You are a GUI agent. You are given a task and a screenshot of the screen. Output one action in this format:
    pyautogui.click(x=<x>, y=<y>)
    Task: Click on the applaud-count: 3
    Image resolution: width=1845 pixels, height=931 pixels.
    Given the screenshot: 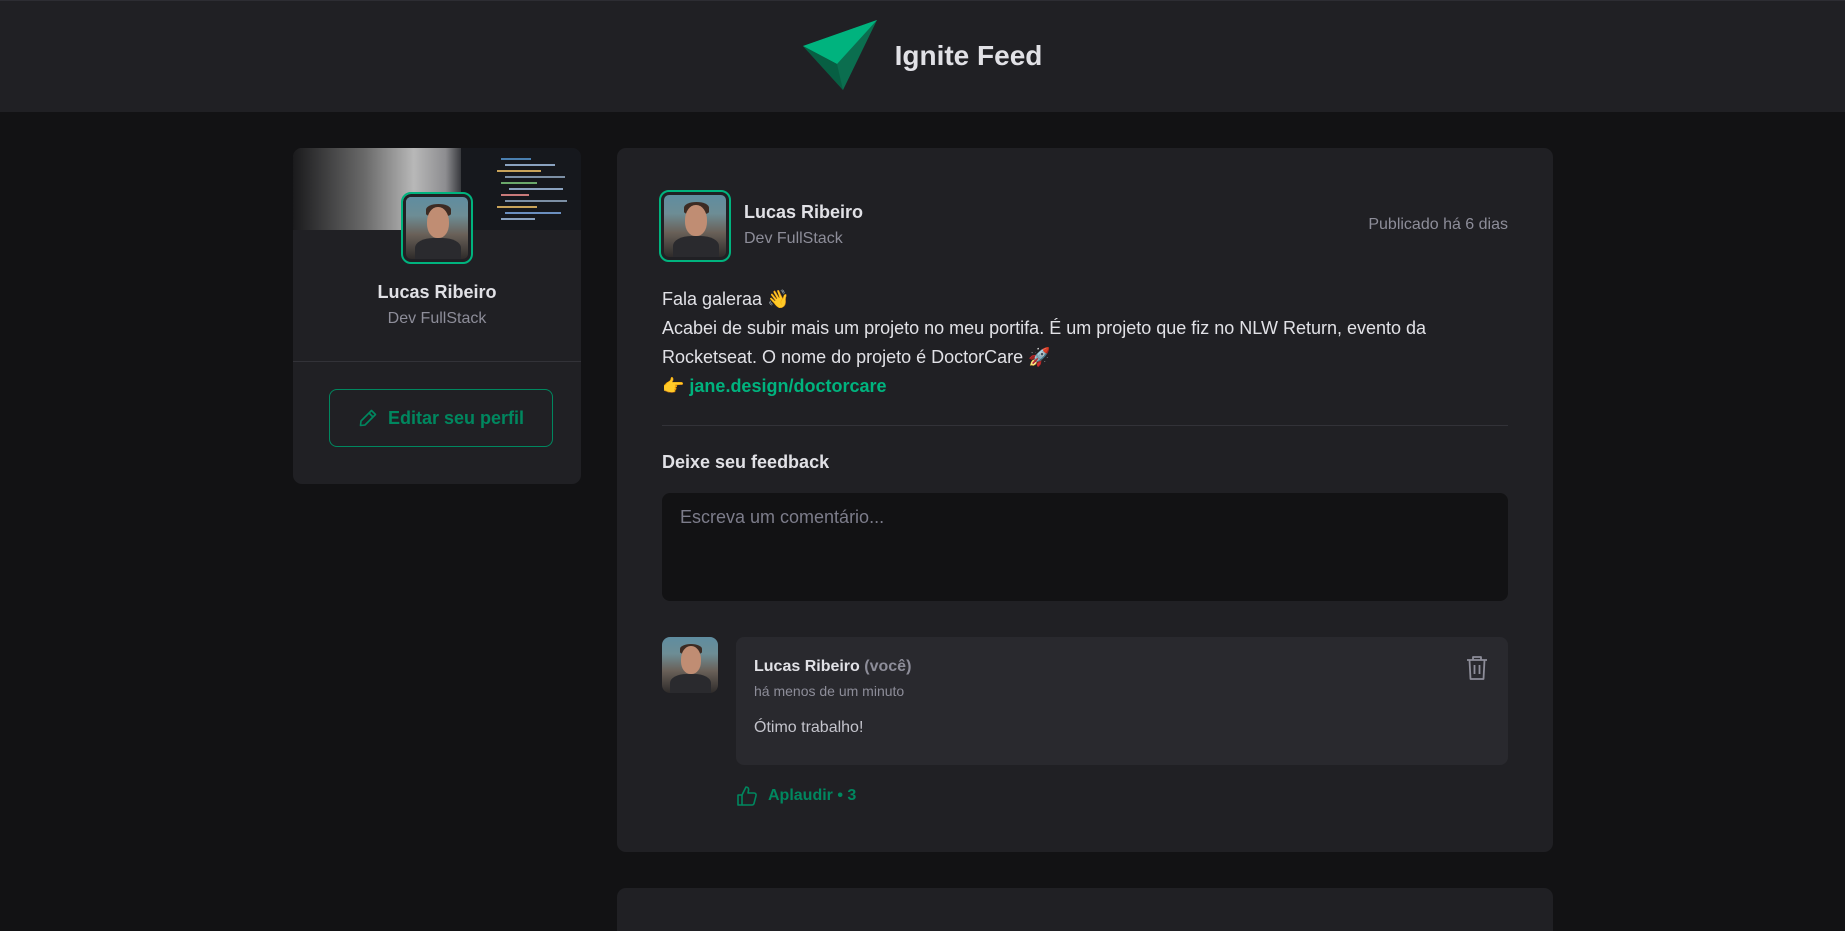 What is the action you would take?
    pyautogui.click(x=852, y=795)
    